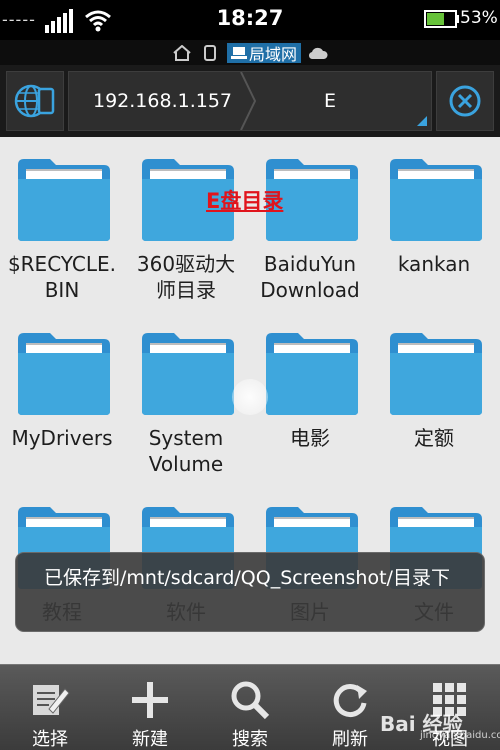 Image resolution: width=500 pixels, height=750 pixels. I want to click on path-toolbar: 192.168.1.157 E, so click(250, 101).